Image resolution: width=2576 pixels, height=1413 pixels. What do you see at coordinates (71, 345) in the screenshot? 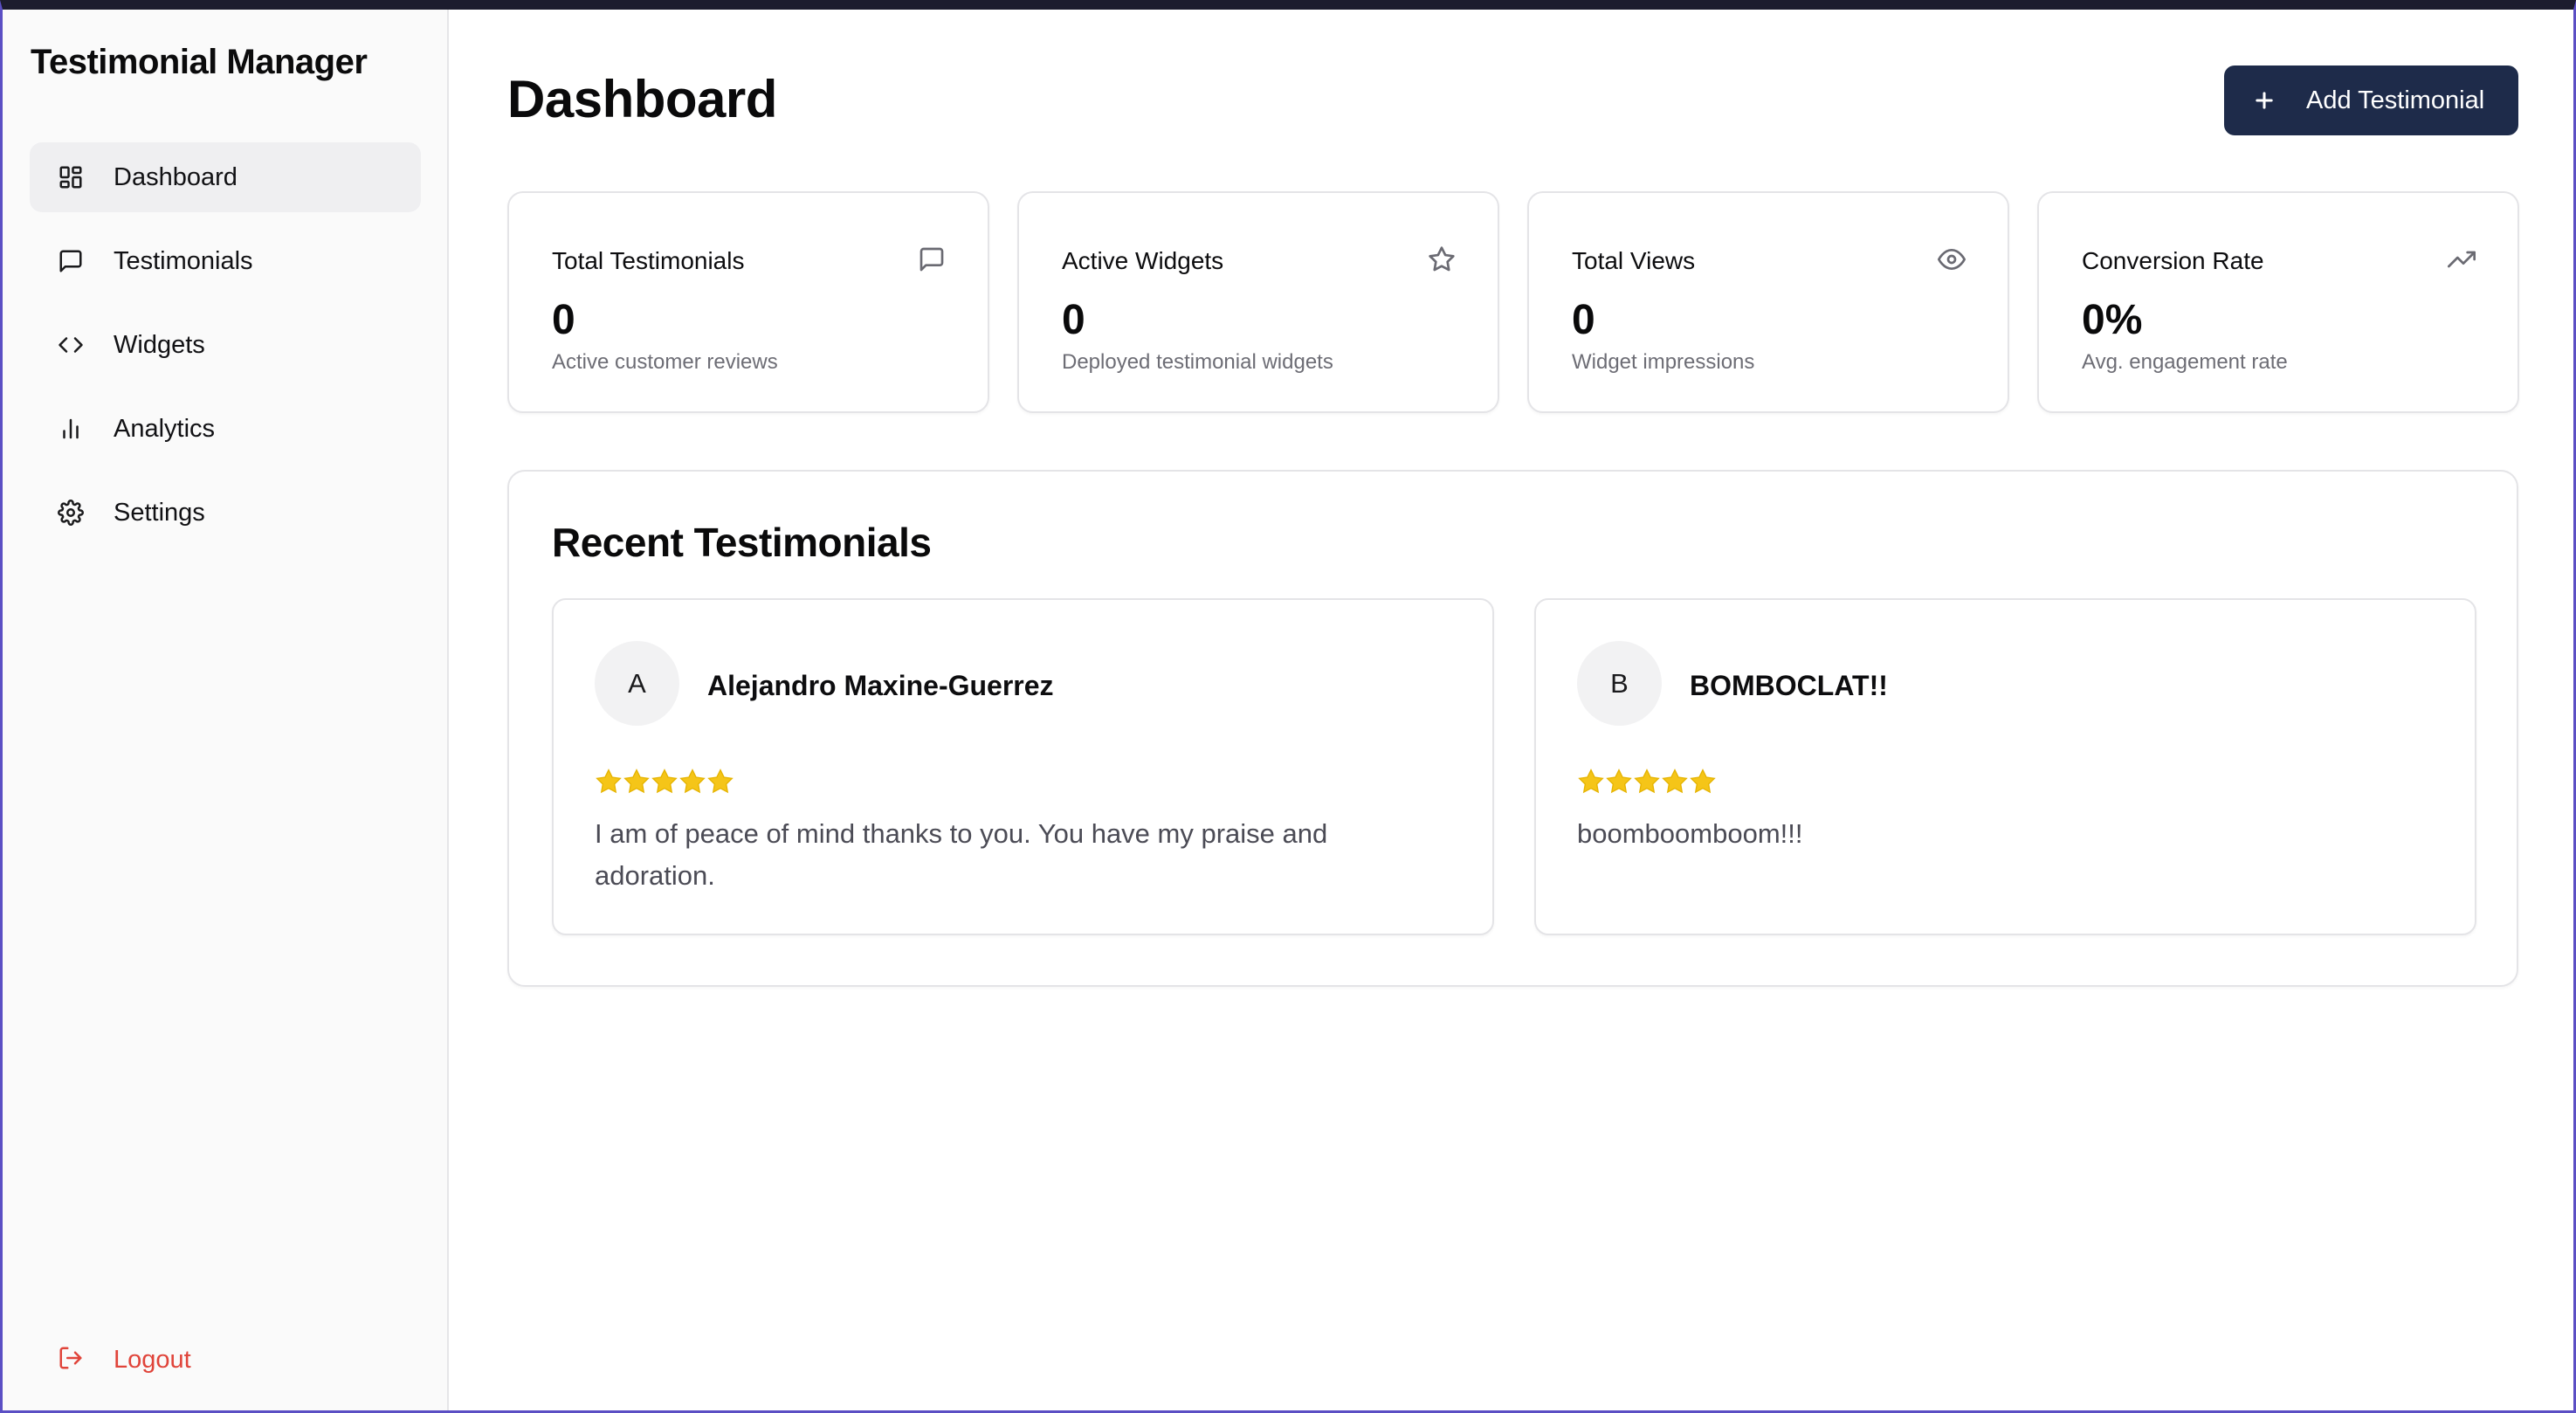
I see `code-icon` at bounding box center [71, 345].